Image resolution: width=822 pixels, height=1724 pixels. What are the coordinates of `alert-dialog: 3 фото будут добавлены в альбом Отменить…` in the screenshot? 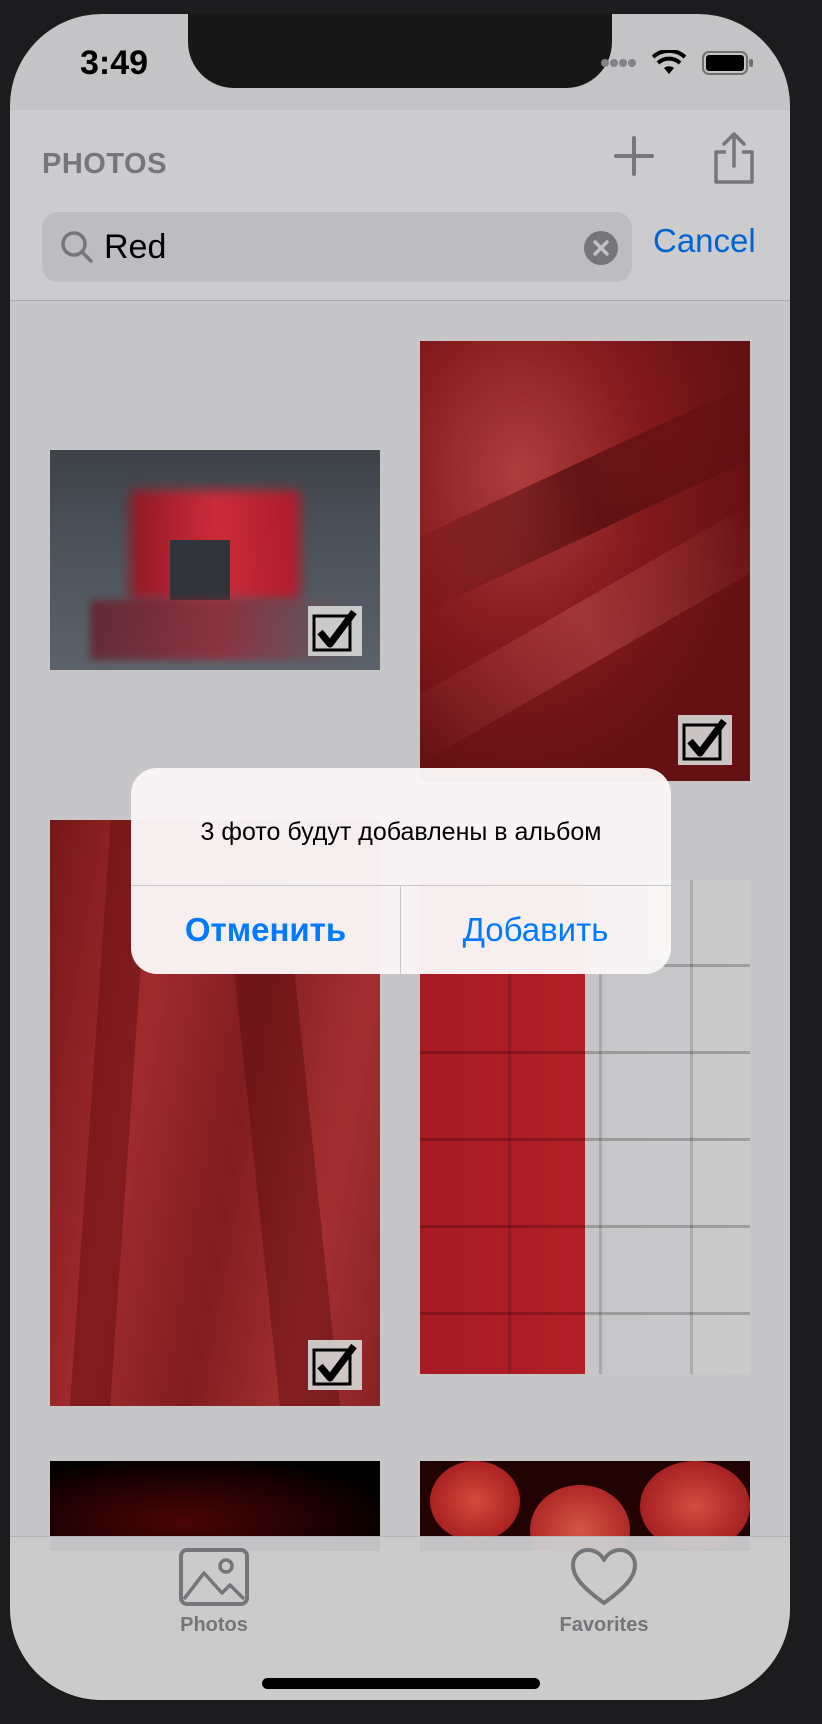 It's located at (401, 871).